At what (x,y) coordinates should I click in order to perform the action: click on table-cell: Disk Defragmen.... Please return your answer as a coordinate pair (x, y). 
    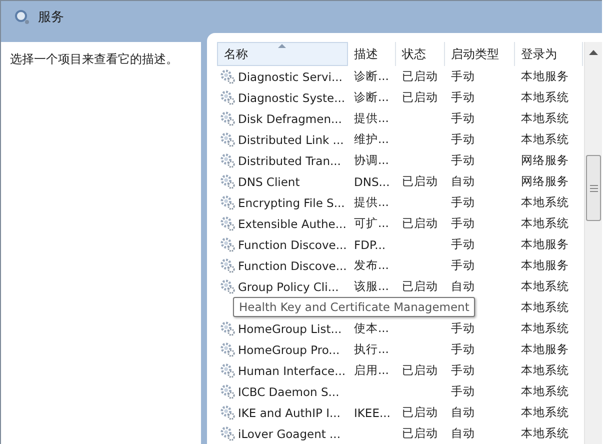
    Looking at the image, I should click on (290, 119).